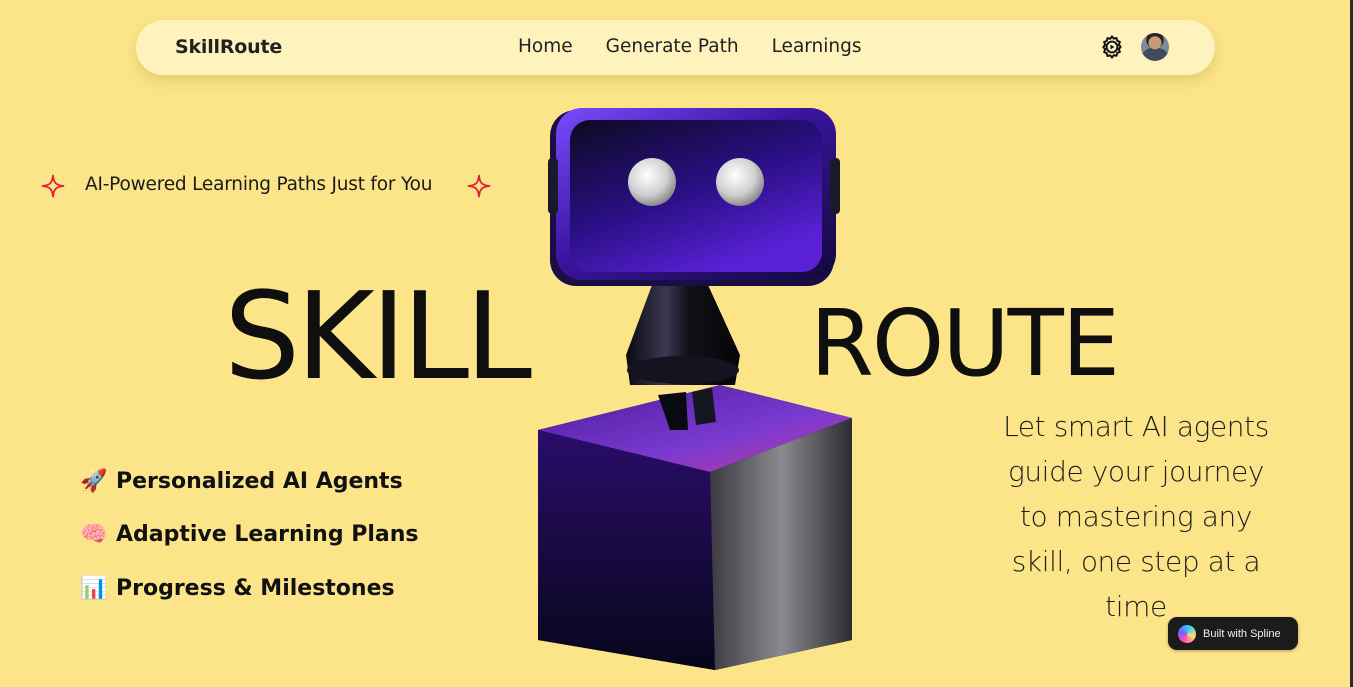 The image size is (1353, 687). I want to click on rocket-icon: 🚀, so click(94, 481).